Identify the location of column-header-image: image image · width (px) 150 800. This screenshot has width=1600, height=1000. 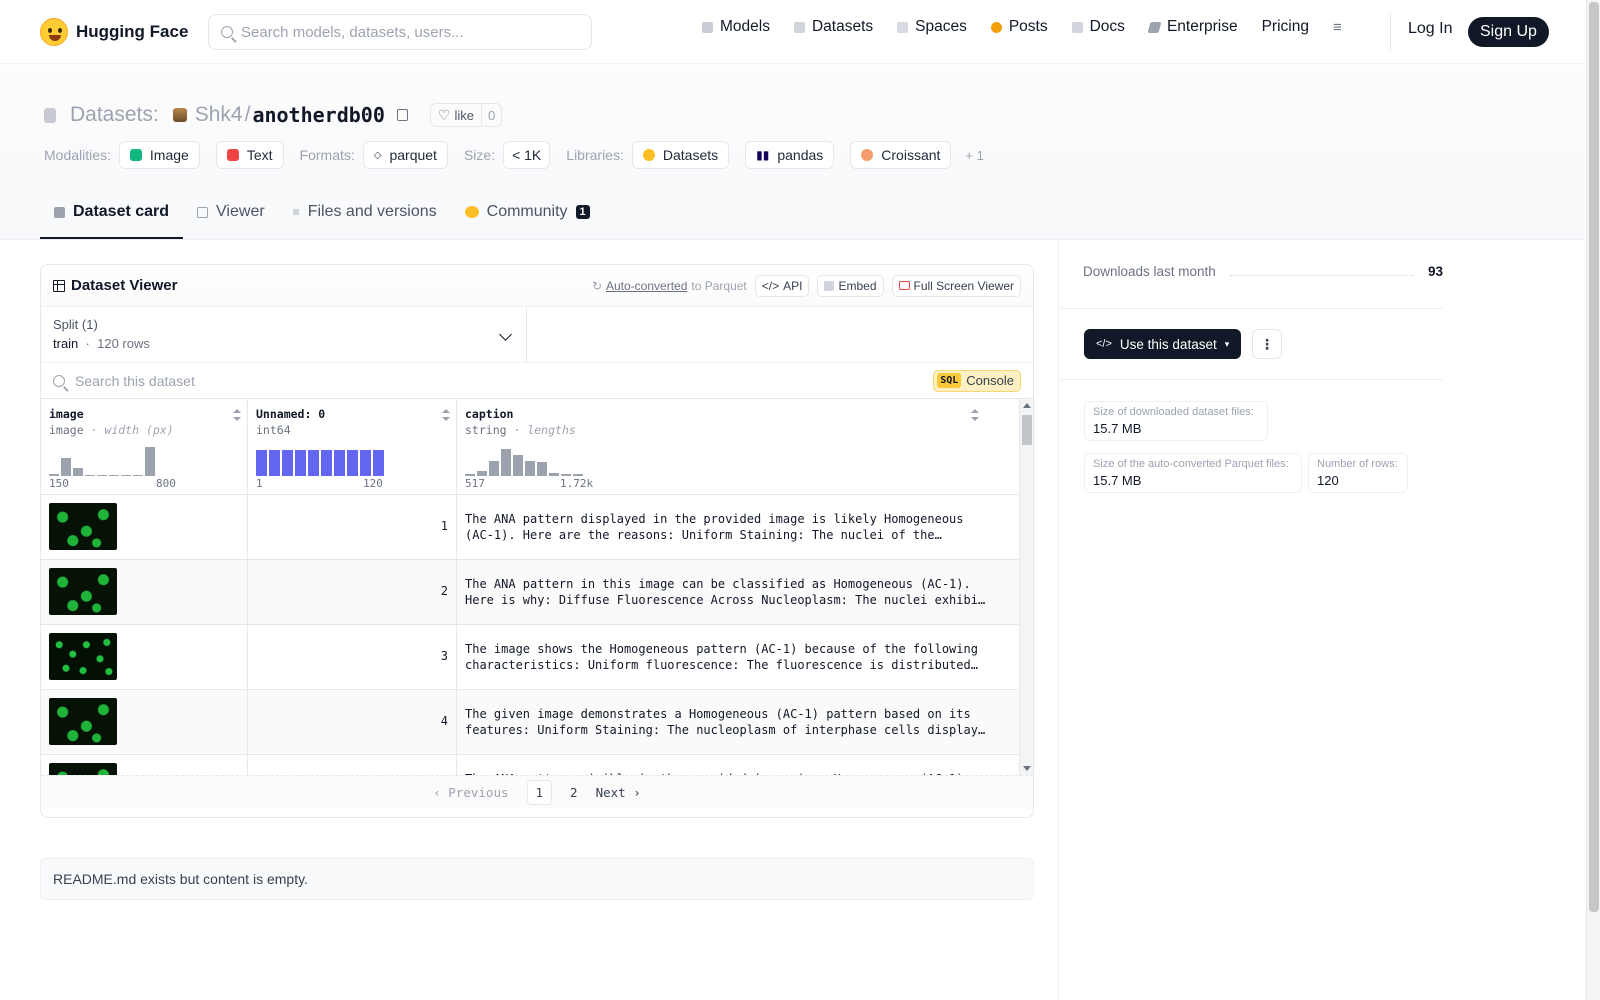
(144, 446).